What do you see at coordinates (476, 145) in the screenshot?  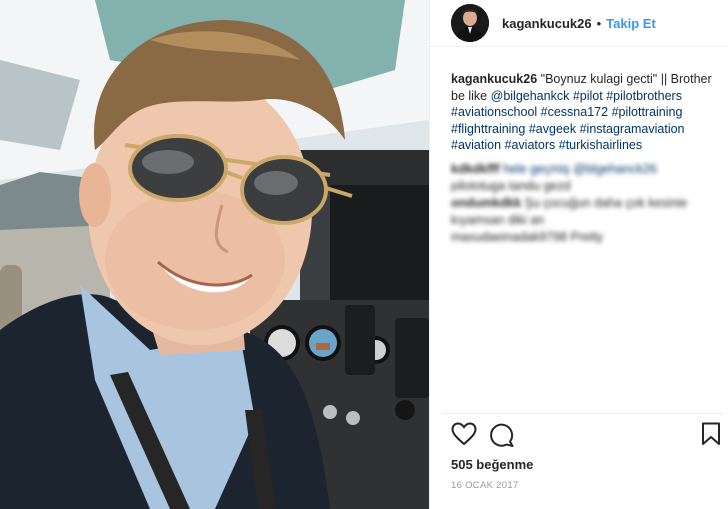 I see `hashtag-link: #aviation` at bounding box center [476, 145].